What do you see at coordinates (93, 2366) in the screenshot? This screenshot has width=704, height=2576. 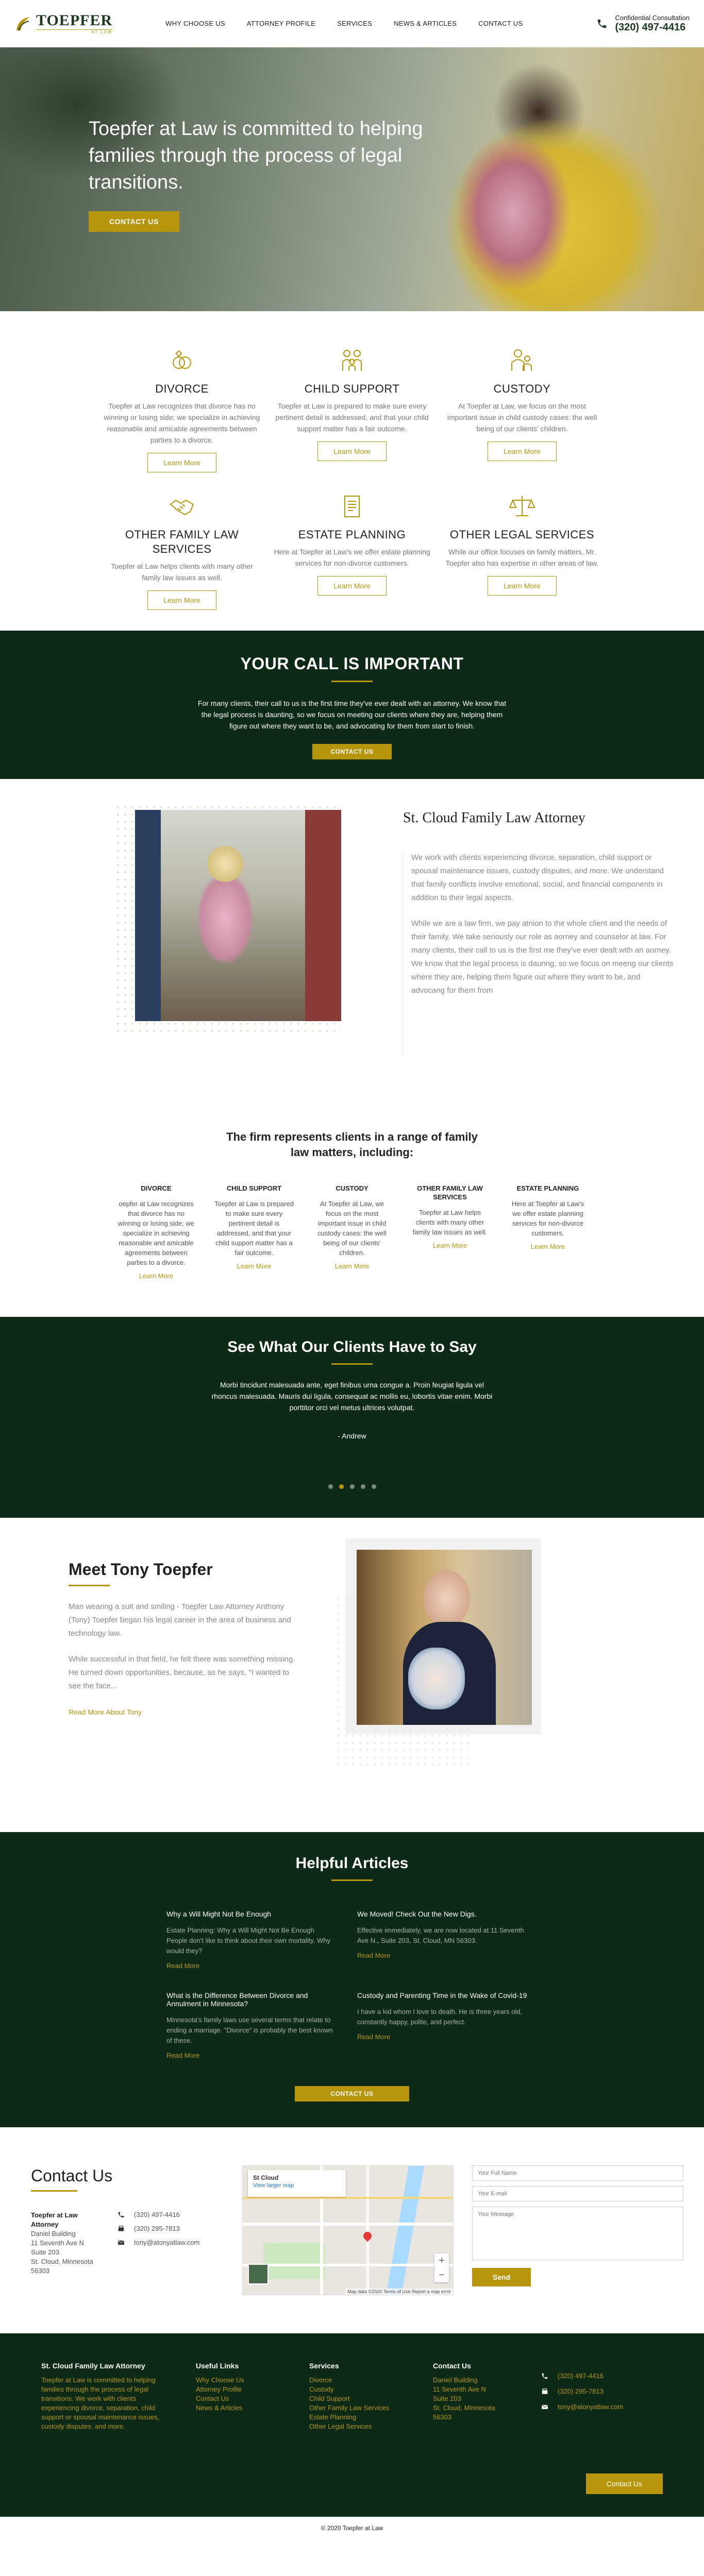 I see `footer-about-title: St. Cloud Family Law Attorney` at bounding box center [93, 2366].